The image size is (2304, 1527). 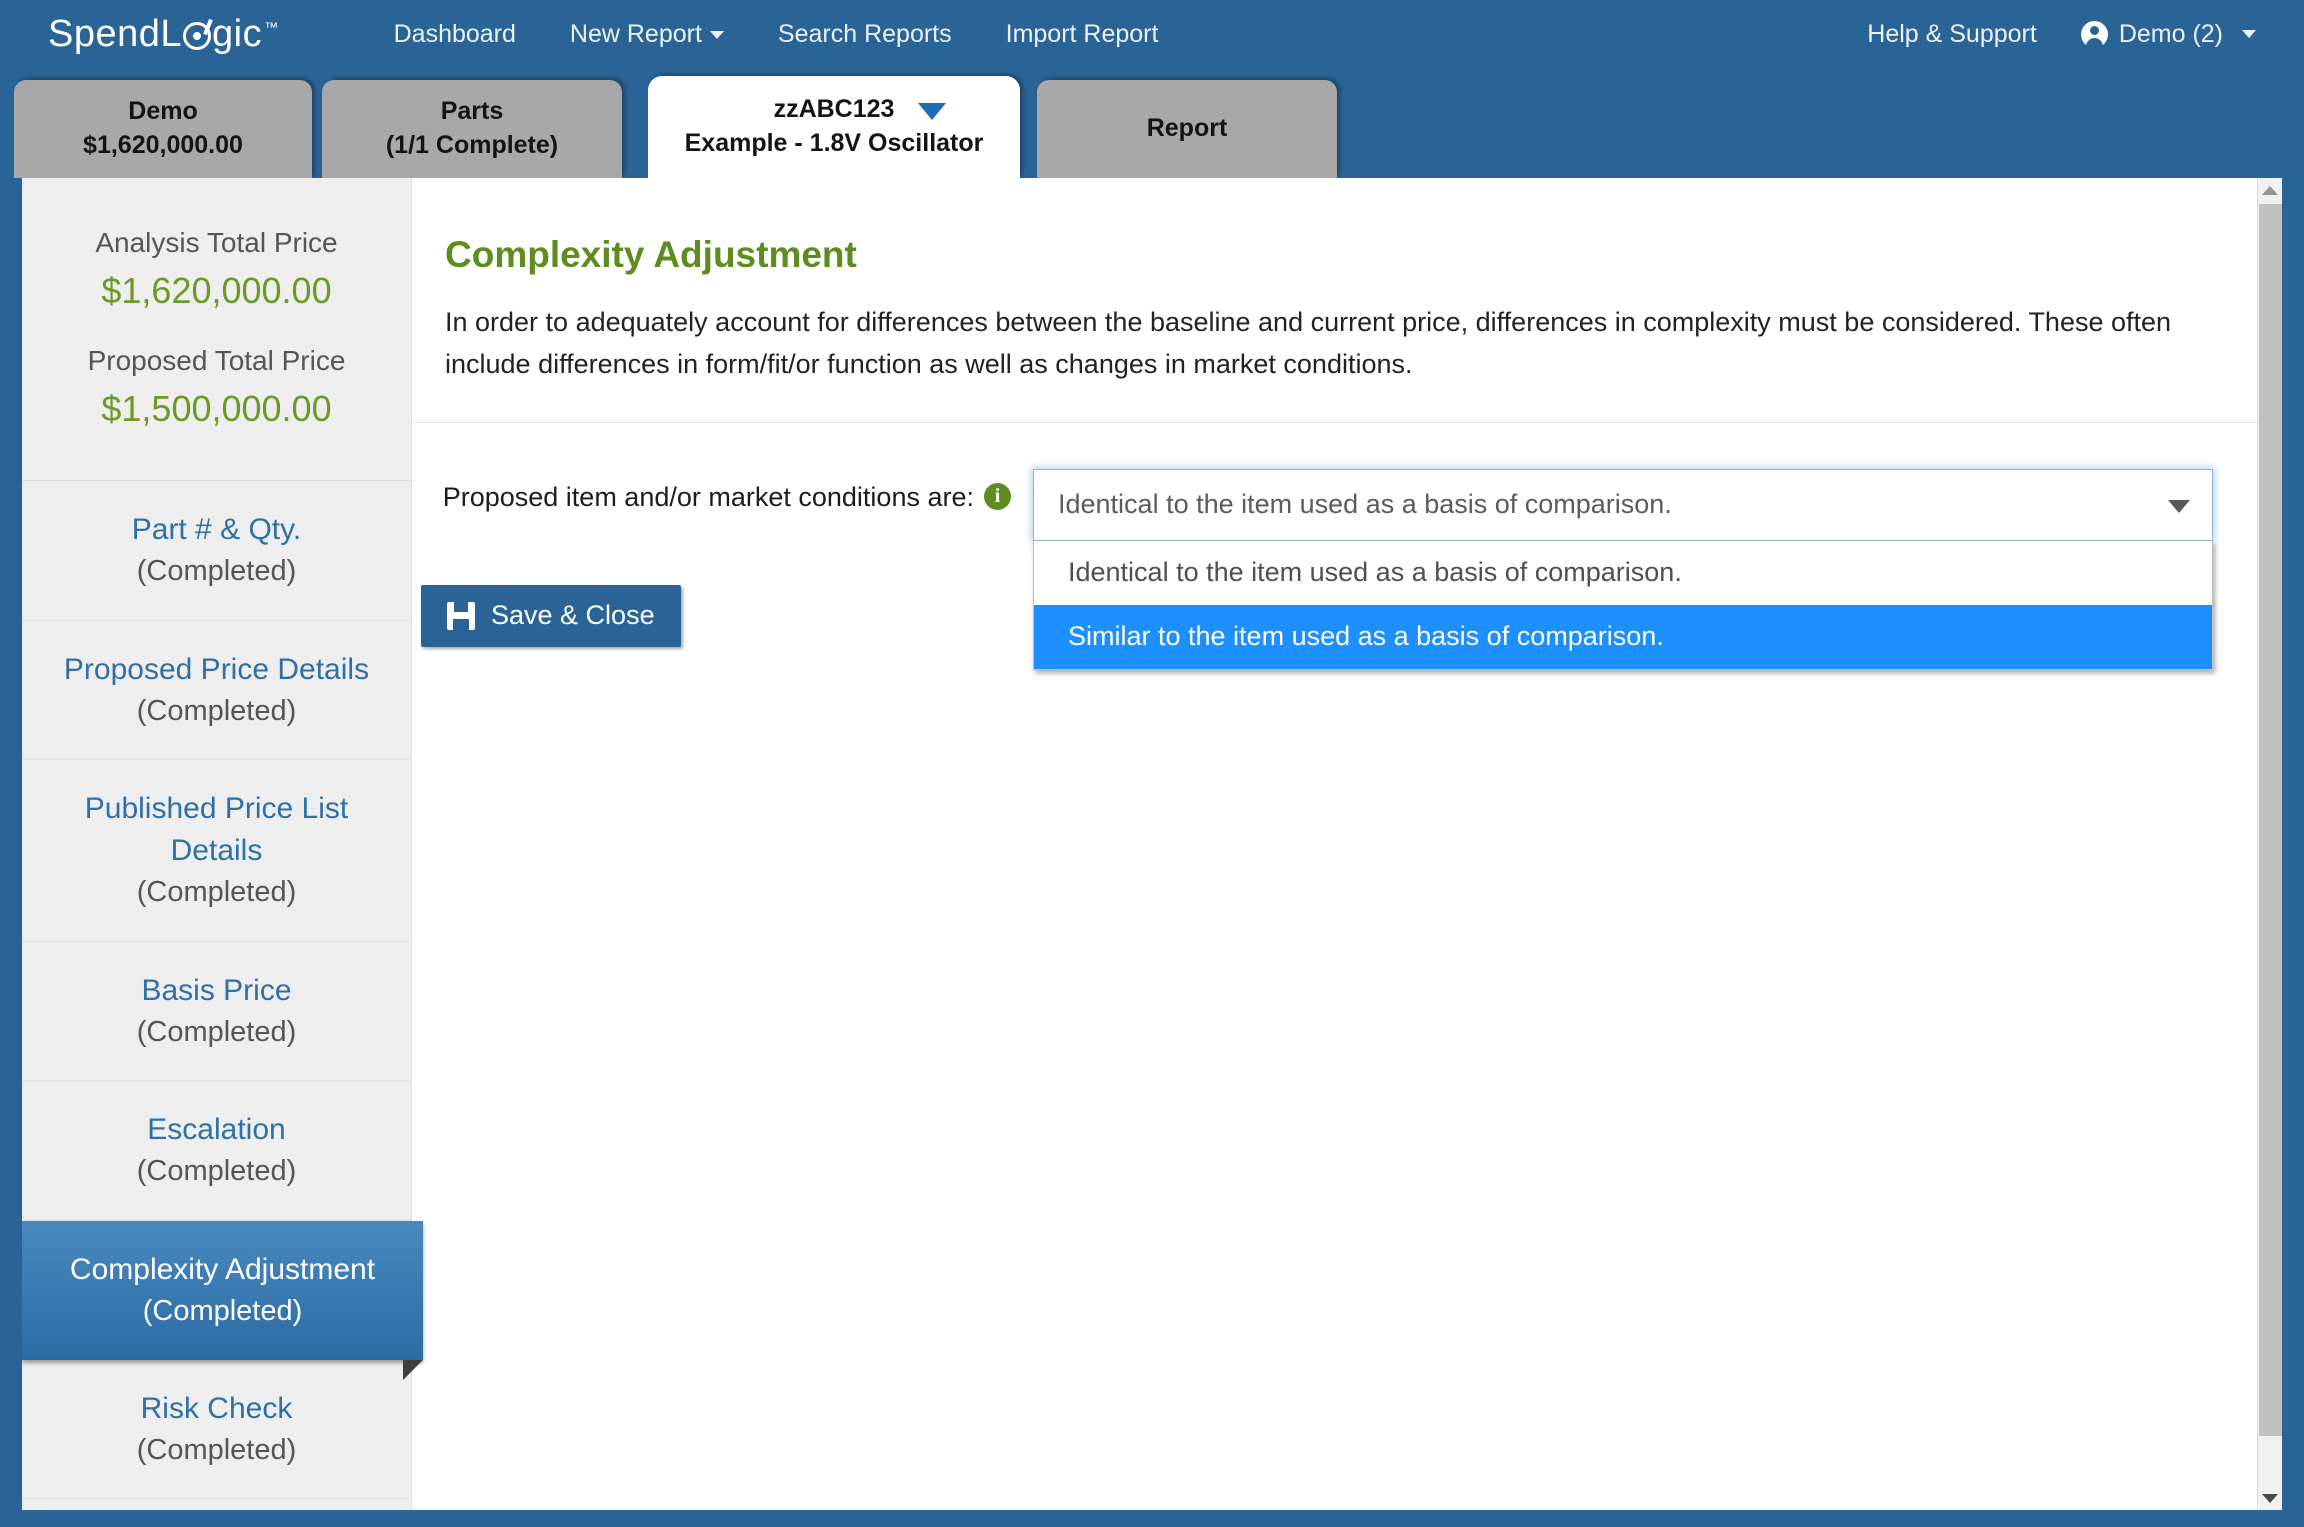 What do you see at coordinates (163, 129) in the screenshot?
I see `tab-demo: Demo $1,620,000.00` at bounding box center [163, 129].